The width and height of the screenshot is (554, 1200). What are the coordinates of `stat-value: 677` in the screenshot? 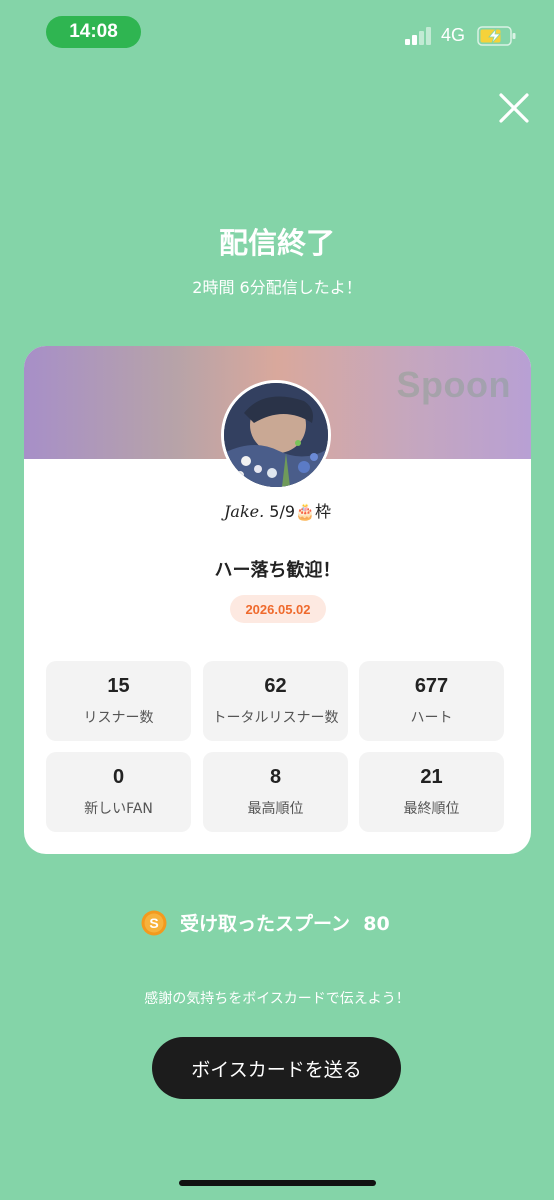 It's located at (431, 686).